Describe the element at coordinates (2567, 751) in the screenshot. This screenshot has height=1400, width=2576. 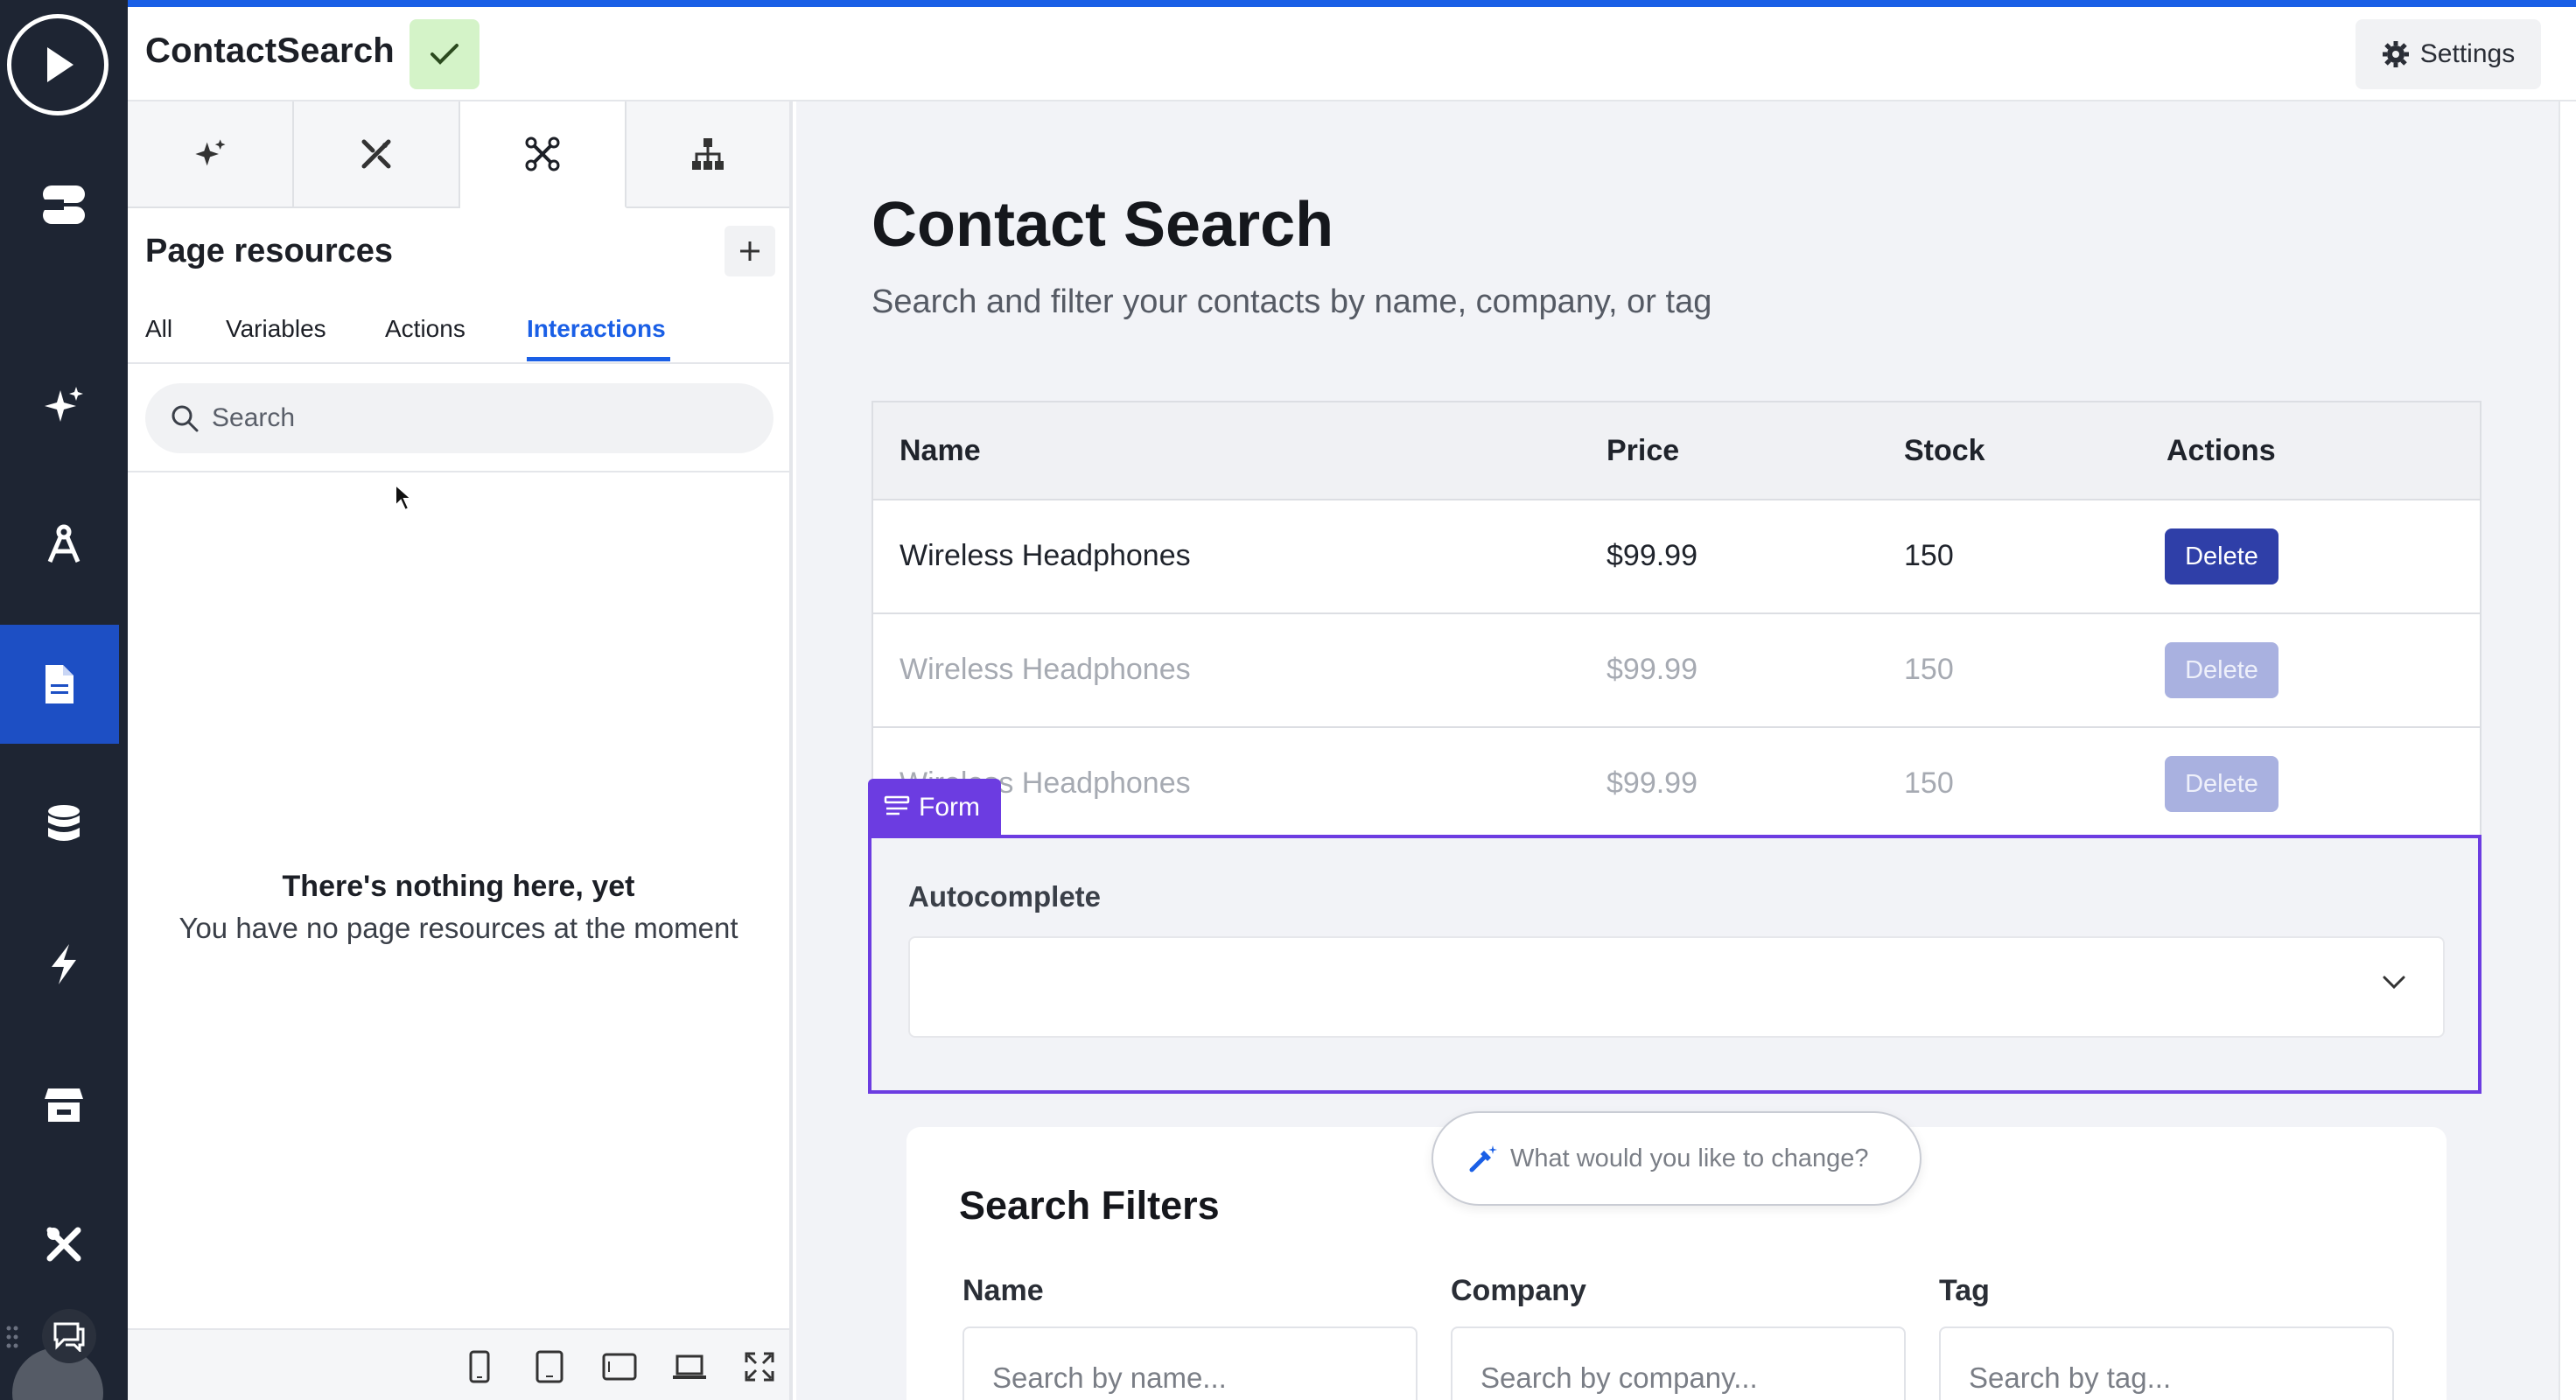
I see `scrollbar` at that location.